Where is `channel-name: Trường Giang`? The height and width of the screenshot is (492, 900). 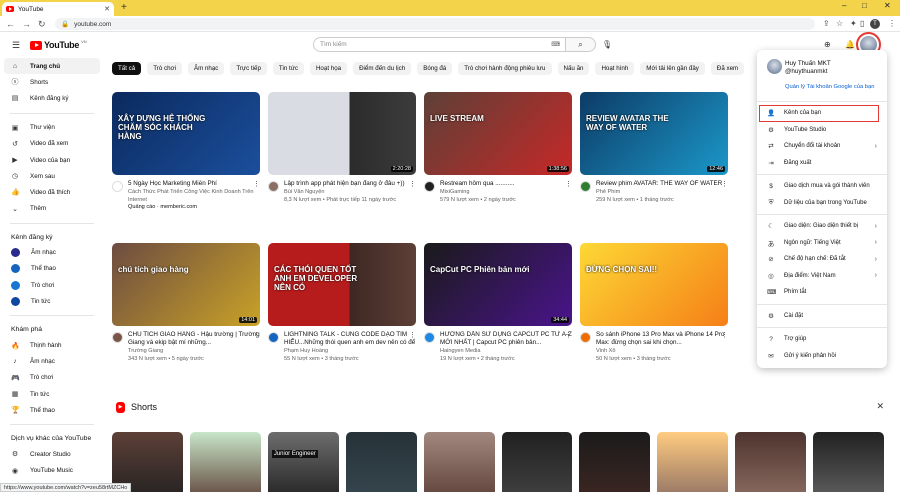 channel-name: Trường Giang is located at coordinates (194, 351).